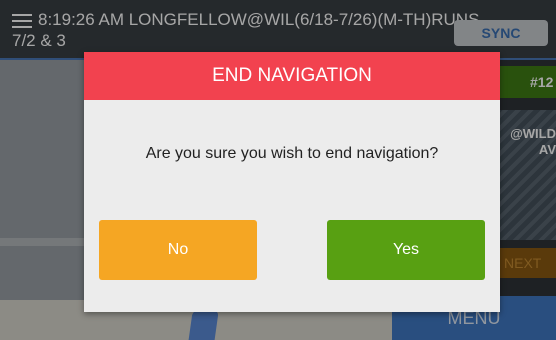  Describe the element at coordinates (406, 250) in the screenshot. I see `yes-button: Yes` at that location.